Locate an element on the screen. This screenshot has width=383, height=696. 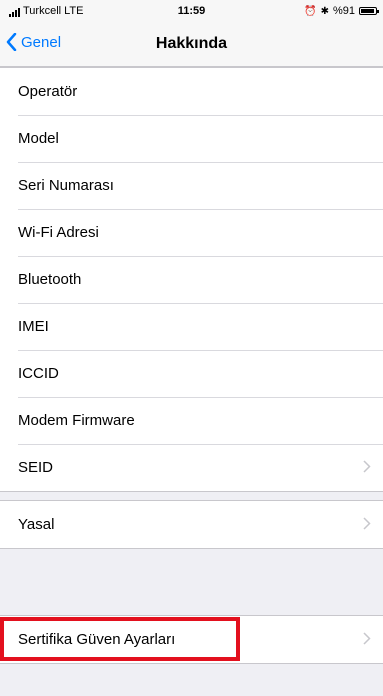
row-seid: SEID is located at coordinates (191, 467).